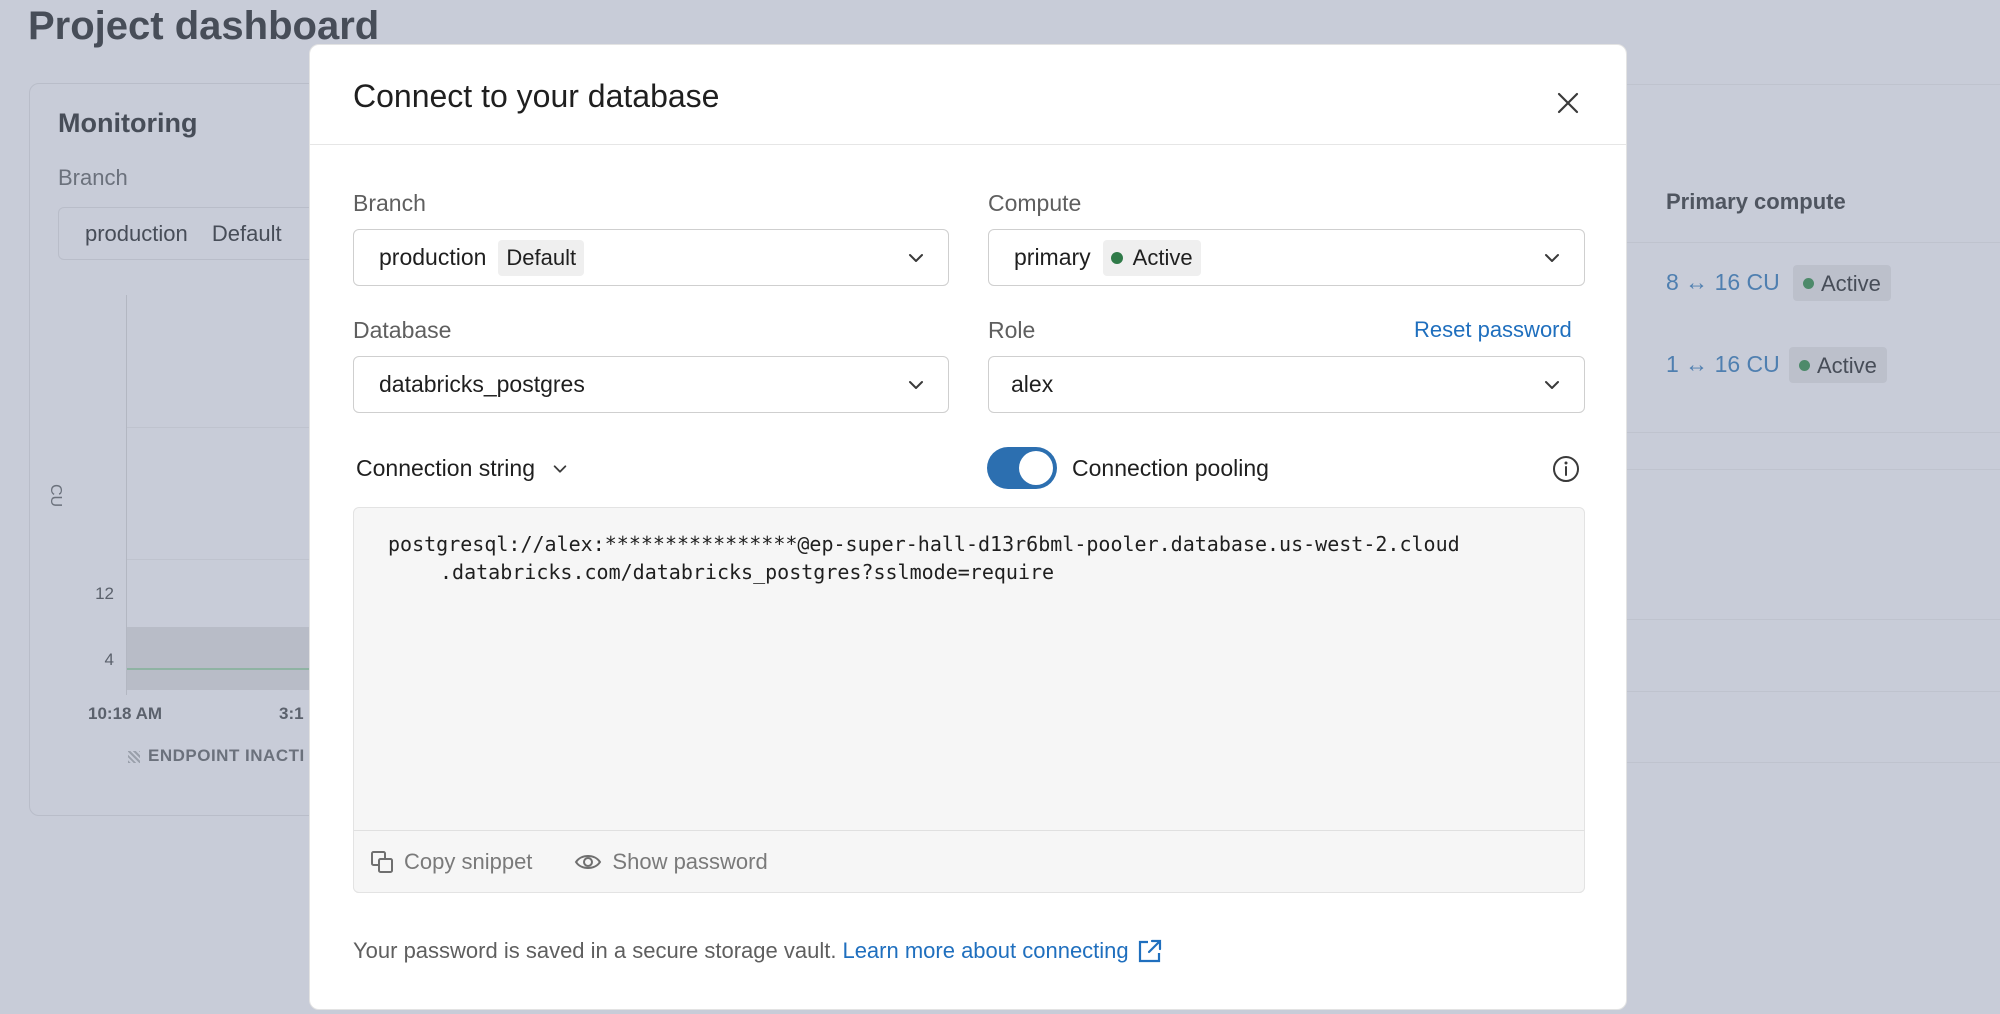  Describe the element at coordinates (1756, 201) in the screenshot. I see `table-header: Primary compute` at that location.